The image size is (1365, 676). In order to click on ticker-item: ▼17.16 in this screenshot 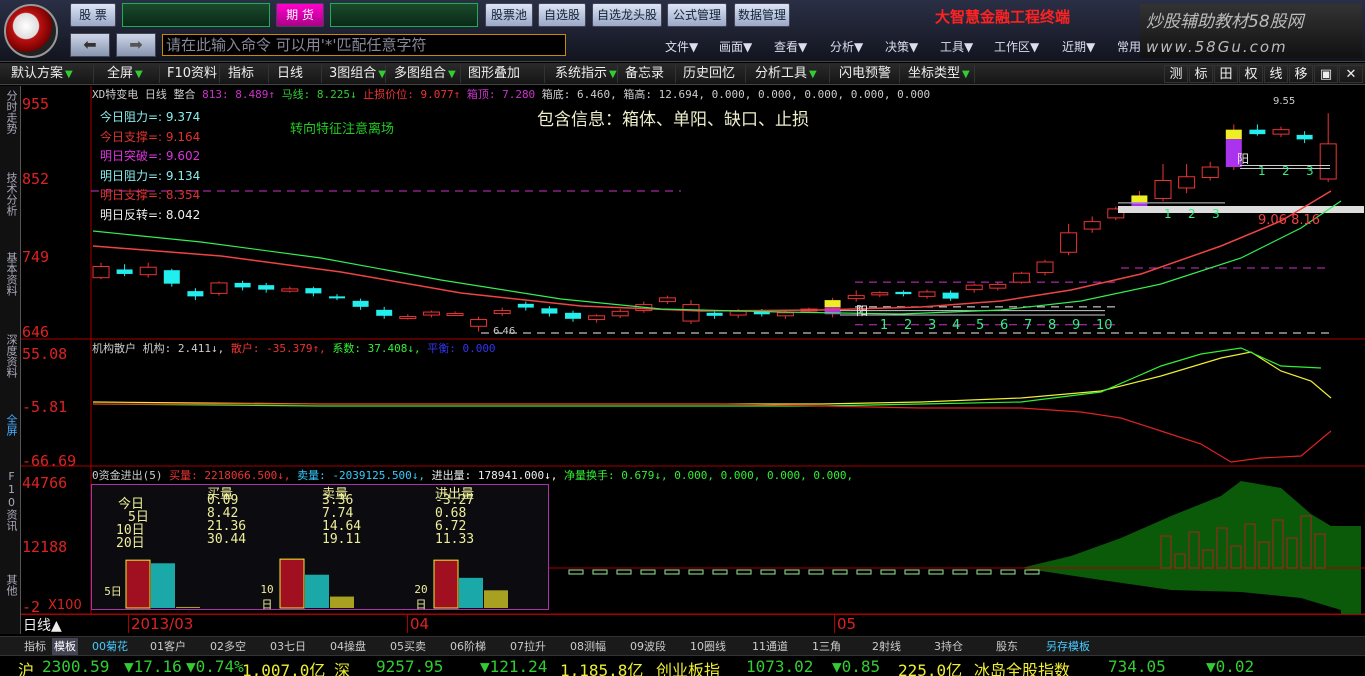, I will do `click(153, 666)`.